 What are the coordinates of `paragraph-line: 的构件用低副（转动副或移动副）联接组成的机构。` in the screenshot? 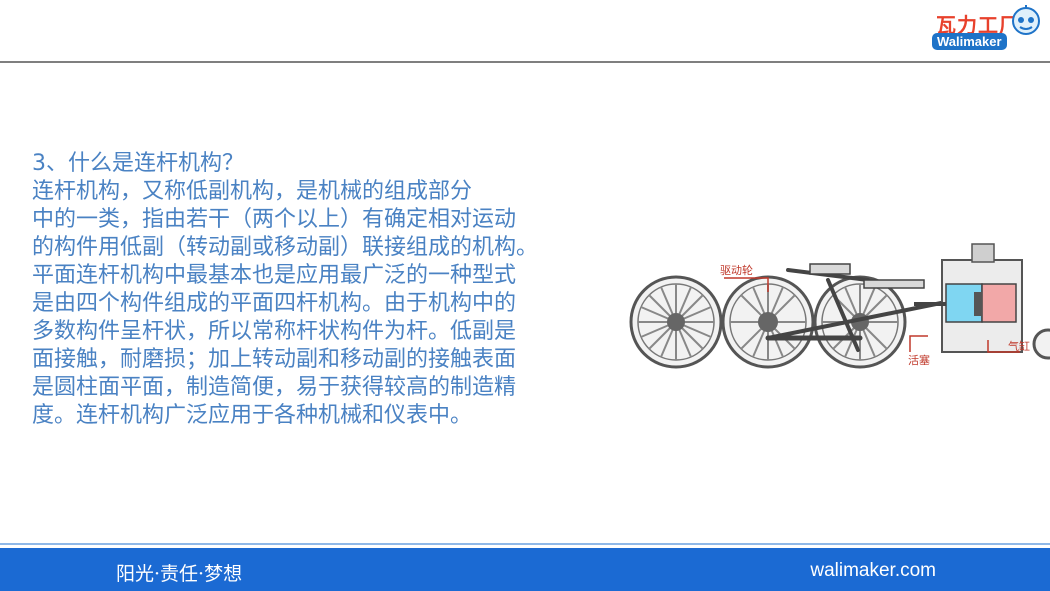 It's located at (285, 247).